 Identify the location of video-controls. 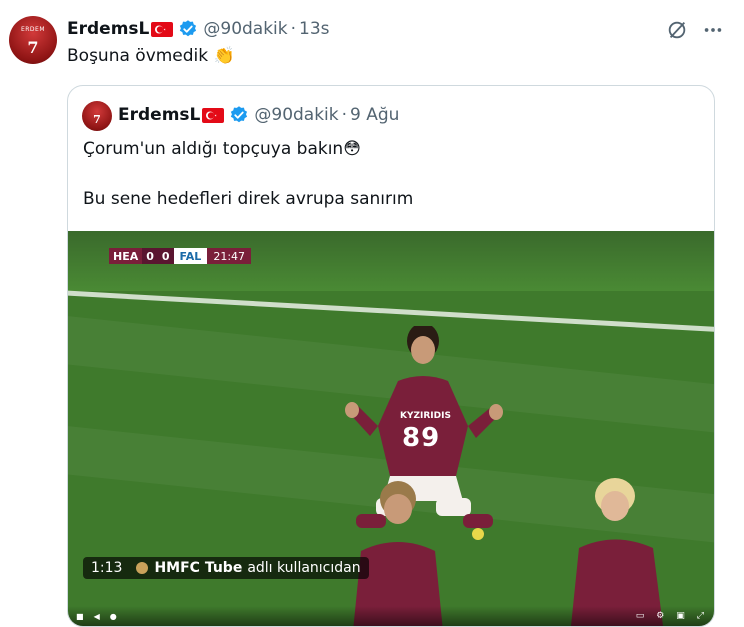
(391, 616).